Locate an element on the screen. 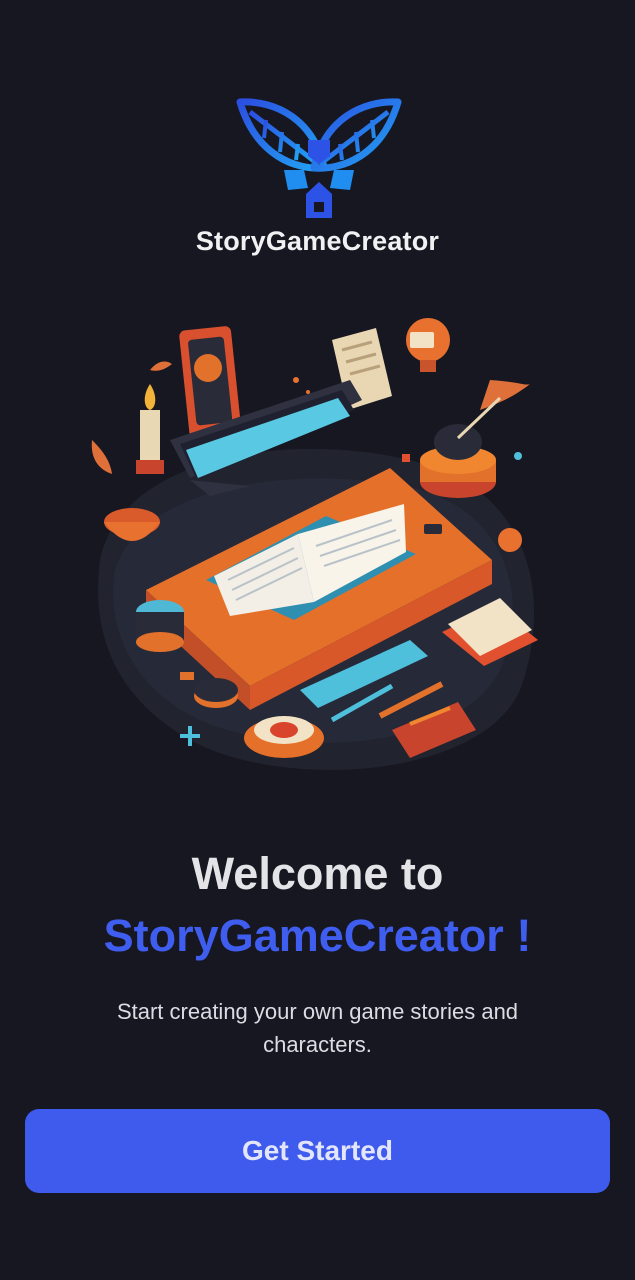 The image size is (635, 1280). logo-icon is located at coordinates (319, 158).